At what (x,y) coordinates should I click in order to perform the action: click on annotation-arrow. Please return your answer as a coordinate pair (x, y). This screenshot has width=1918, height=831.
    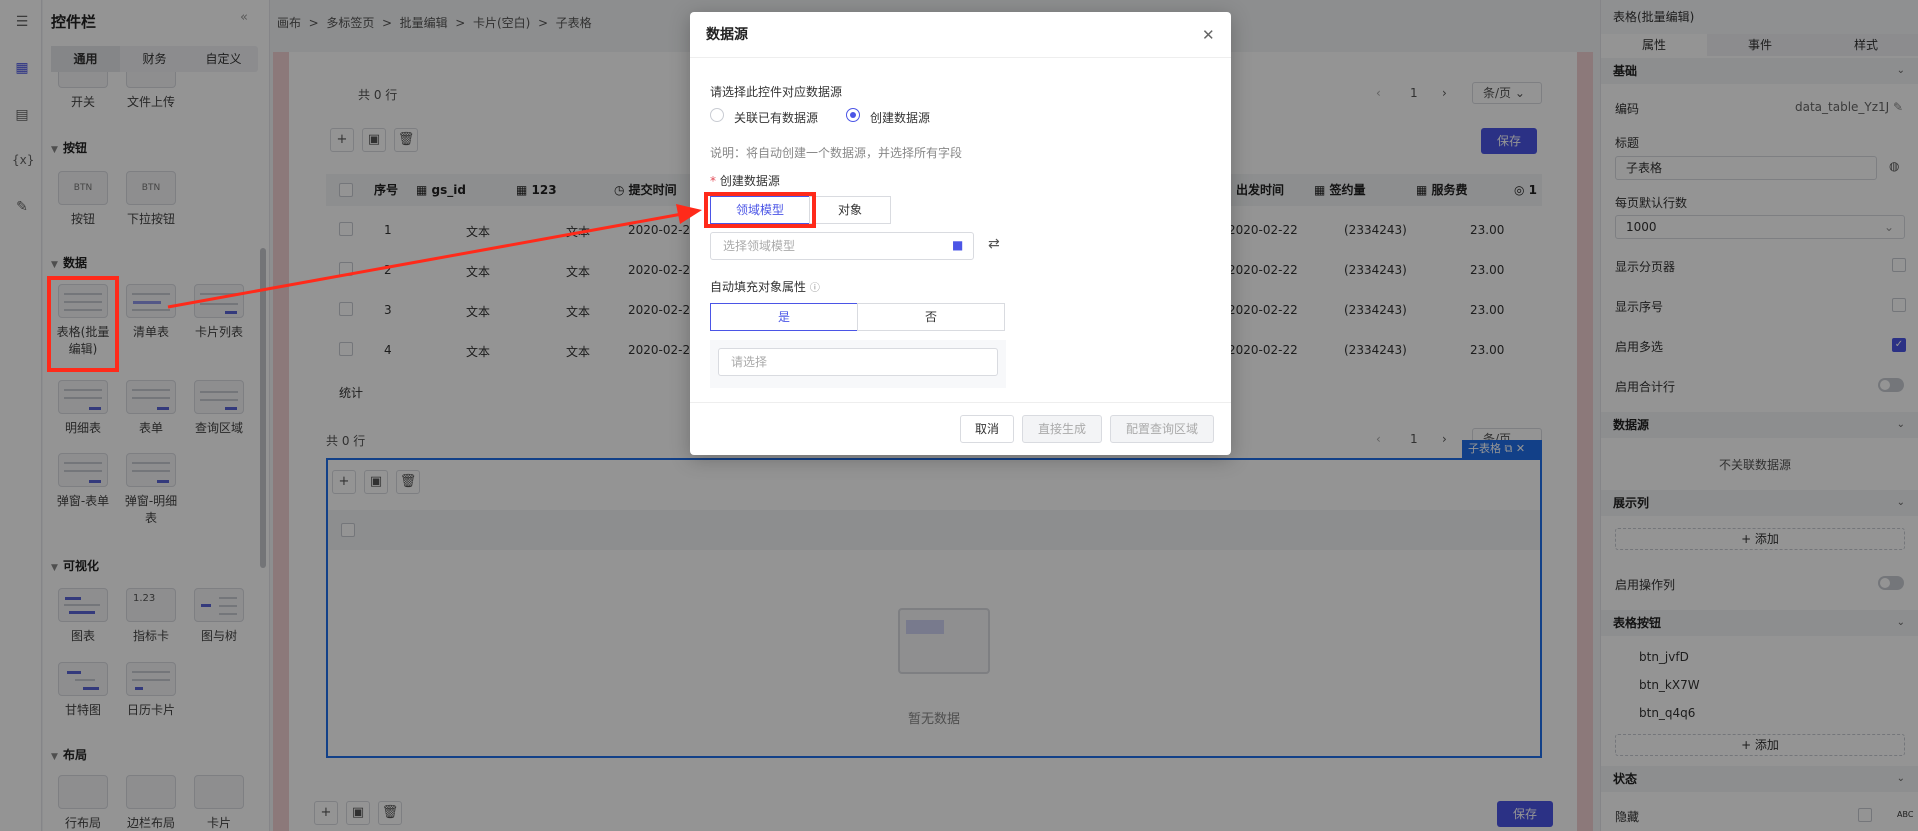
    Looking at the image, I should click on (434, 256).